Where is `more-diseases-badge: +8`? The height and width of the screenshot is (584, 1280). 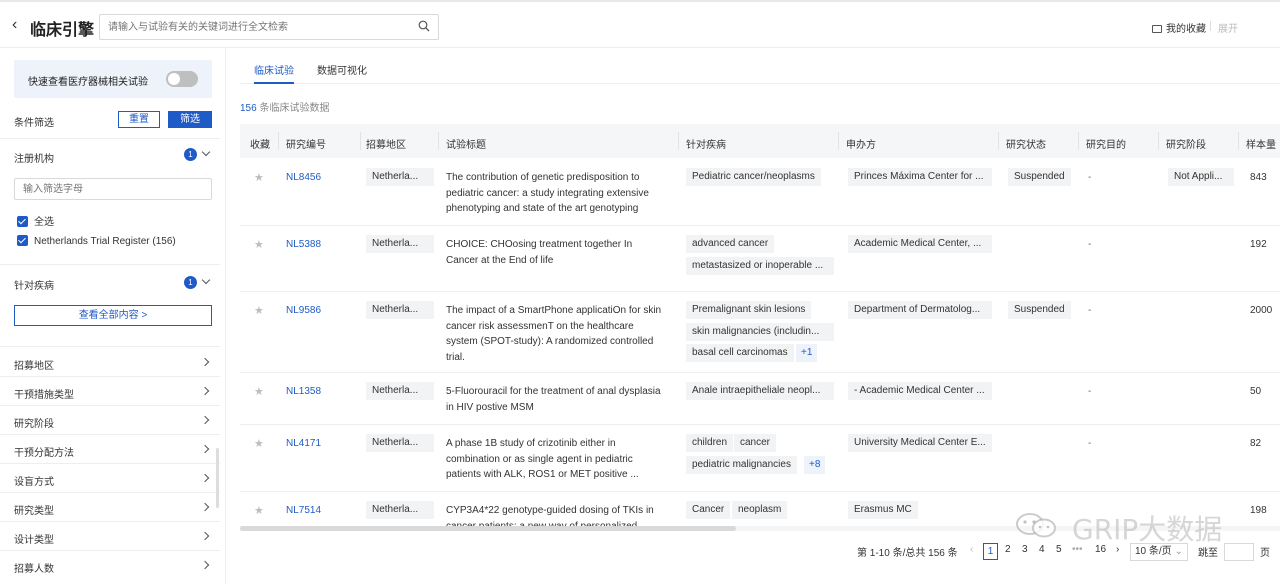 more-diseases-badge: +8 is located at coordinates (815, 465).